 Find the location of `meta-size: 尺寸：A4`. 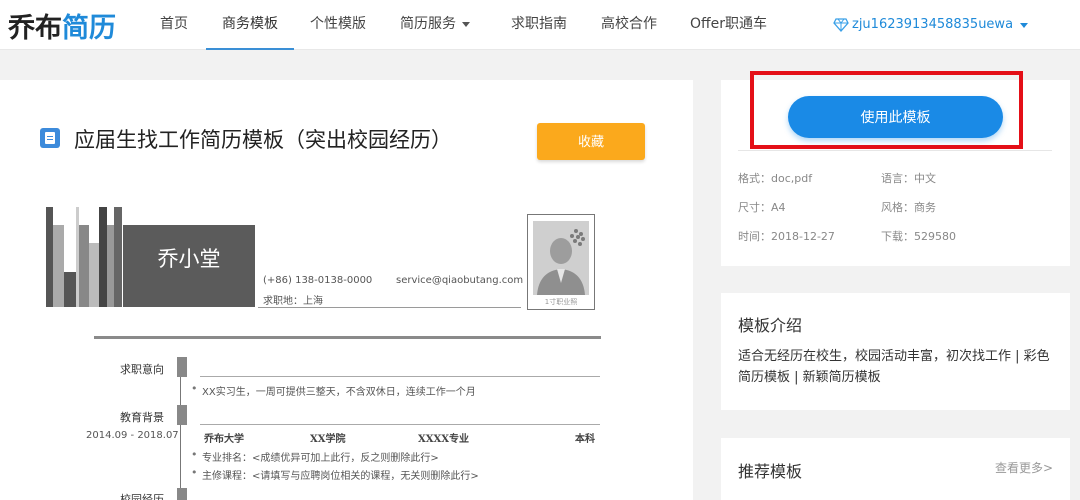

meta-size: 尺寸：A4 is located at coordinates (762, 207).